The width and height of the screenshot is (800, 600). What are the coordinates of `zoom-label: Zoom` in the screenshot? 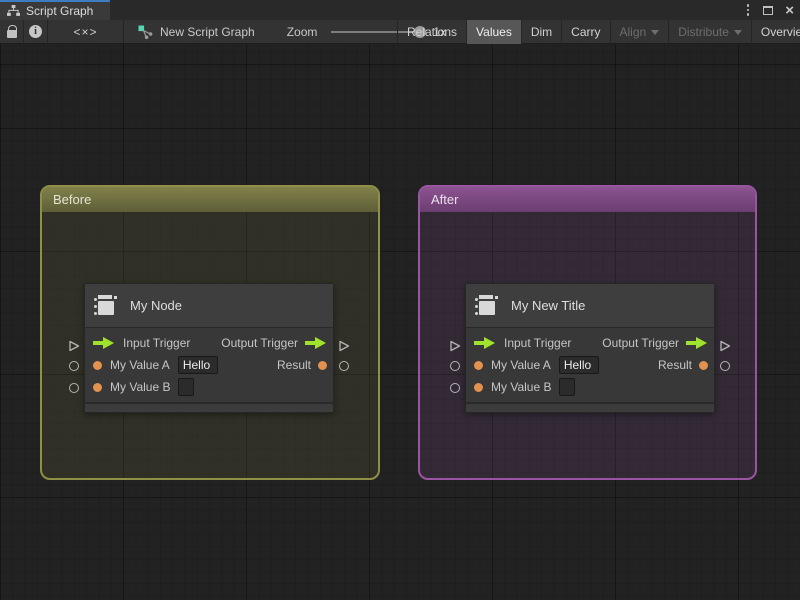 It's located at (302, 31).